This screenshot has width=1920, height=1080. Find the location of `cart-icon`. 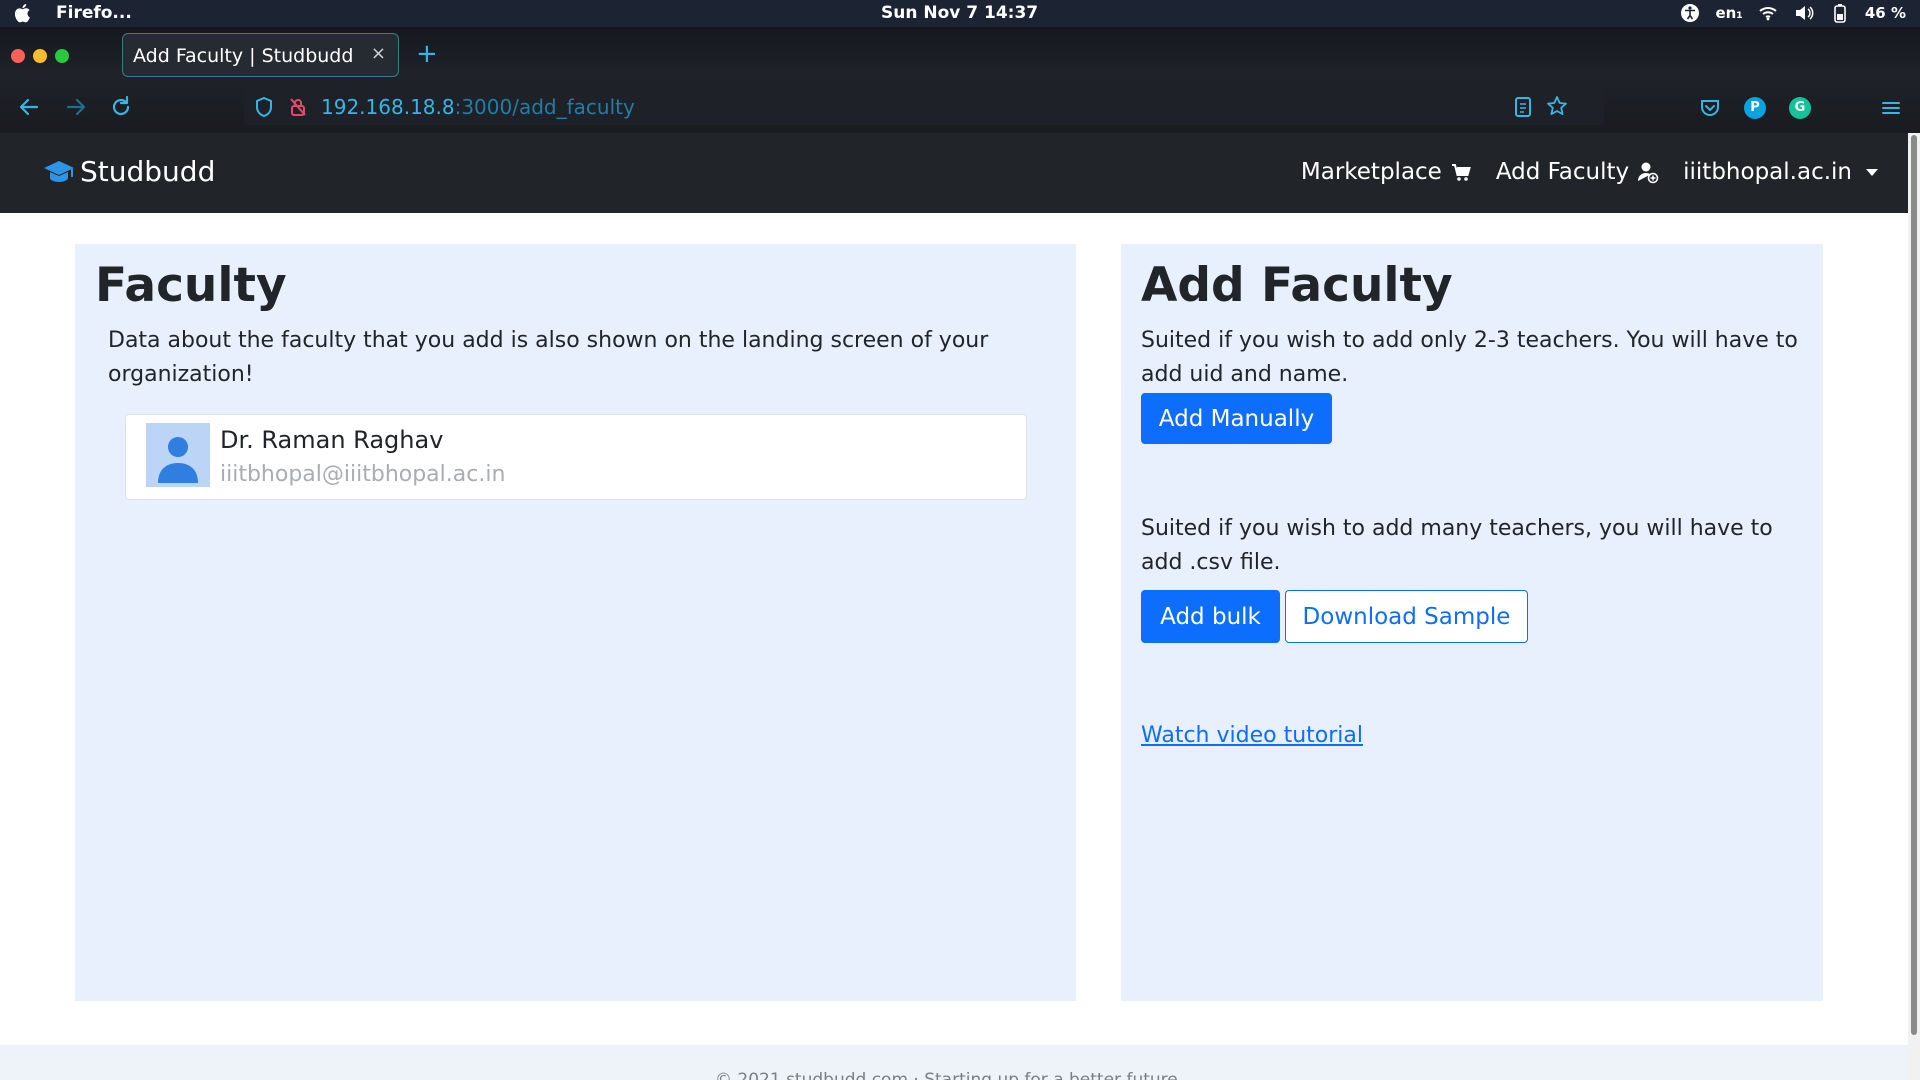

cart-icon is located at coordinates (1461, 172).